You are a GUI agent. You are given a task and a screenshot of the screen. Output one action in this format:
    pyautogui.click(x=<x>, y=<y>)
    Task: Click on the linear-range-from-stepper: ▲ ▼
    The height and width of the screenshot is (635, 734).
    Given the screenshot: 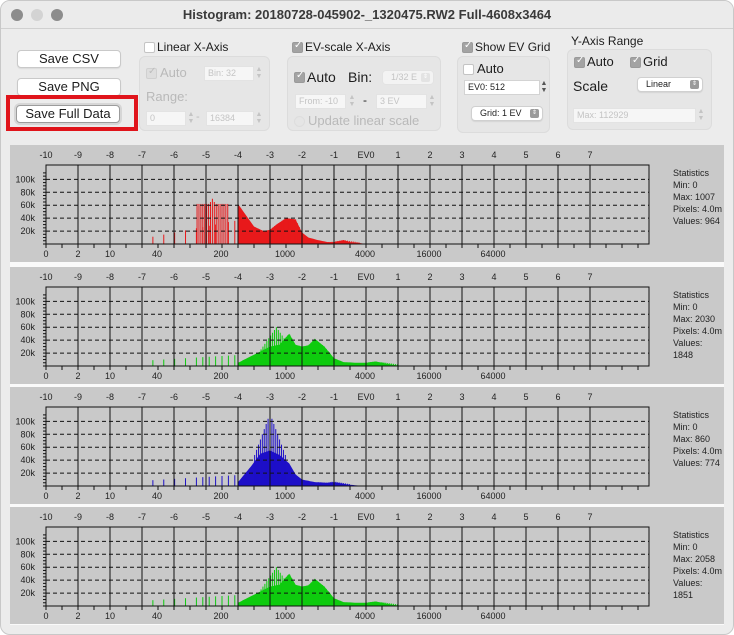 What is the action you would take?
    pyautogui.click(x=191, y=118)
    